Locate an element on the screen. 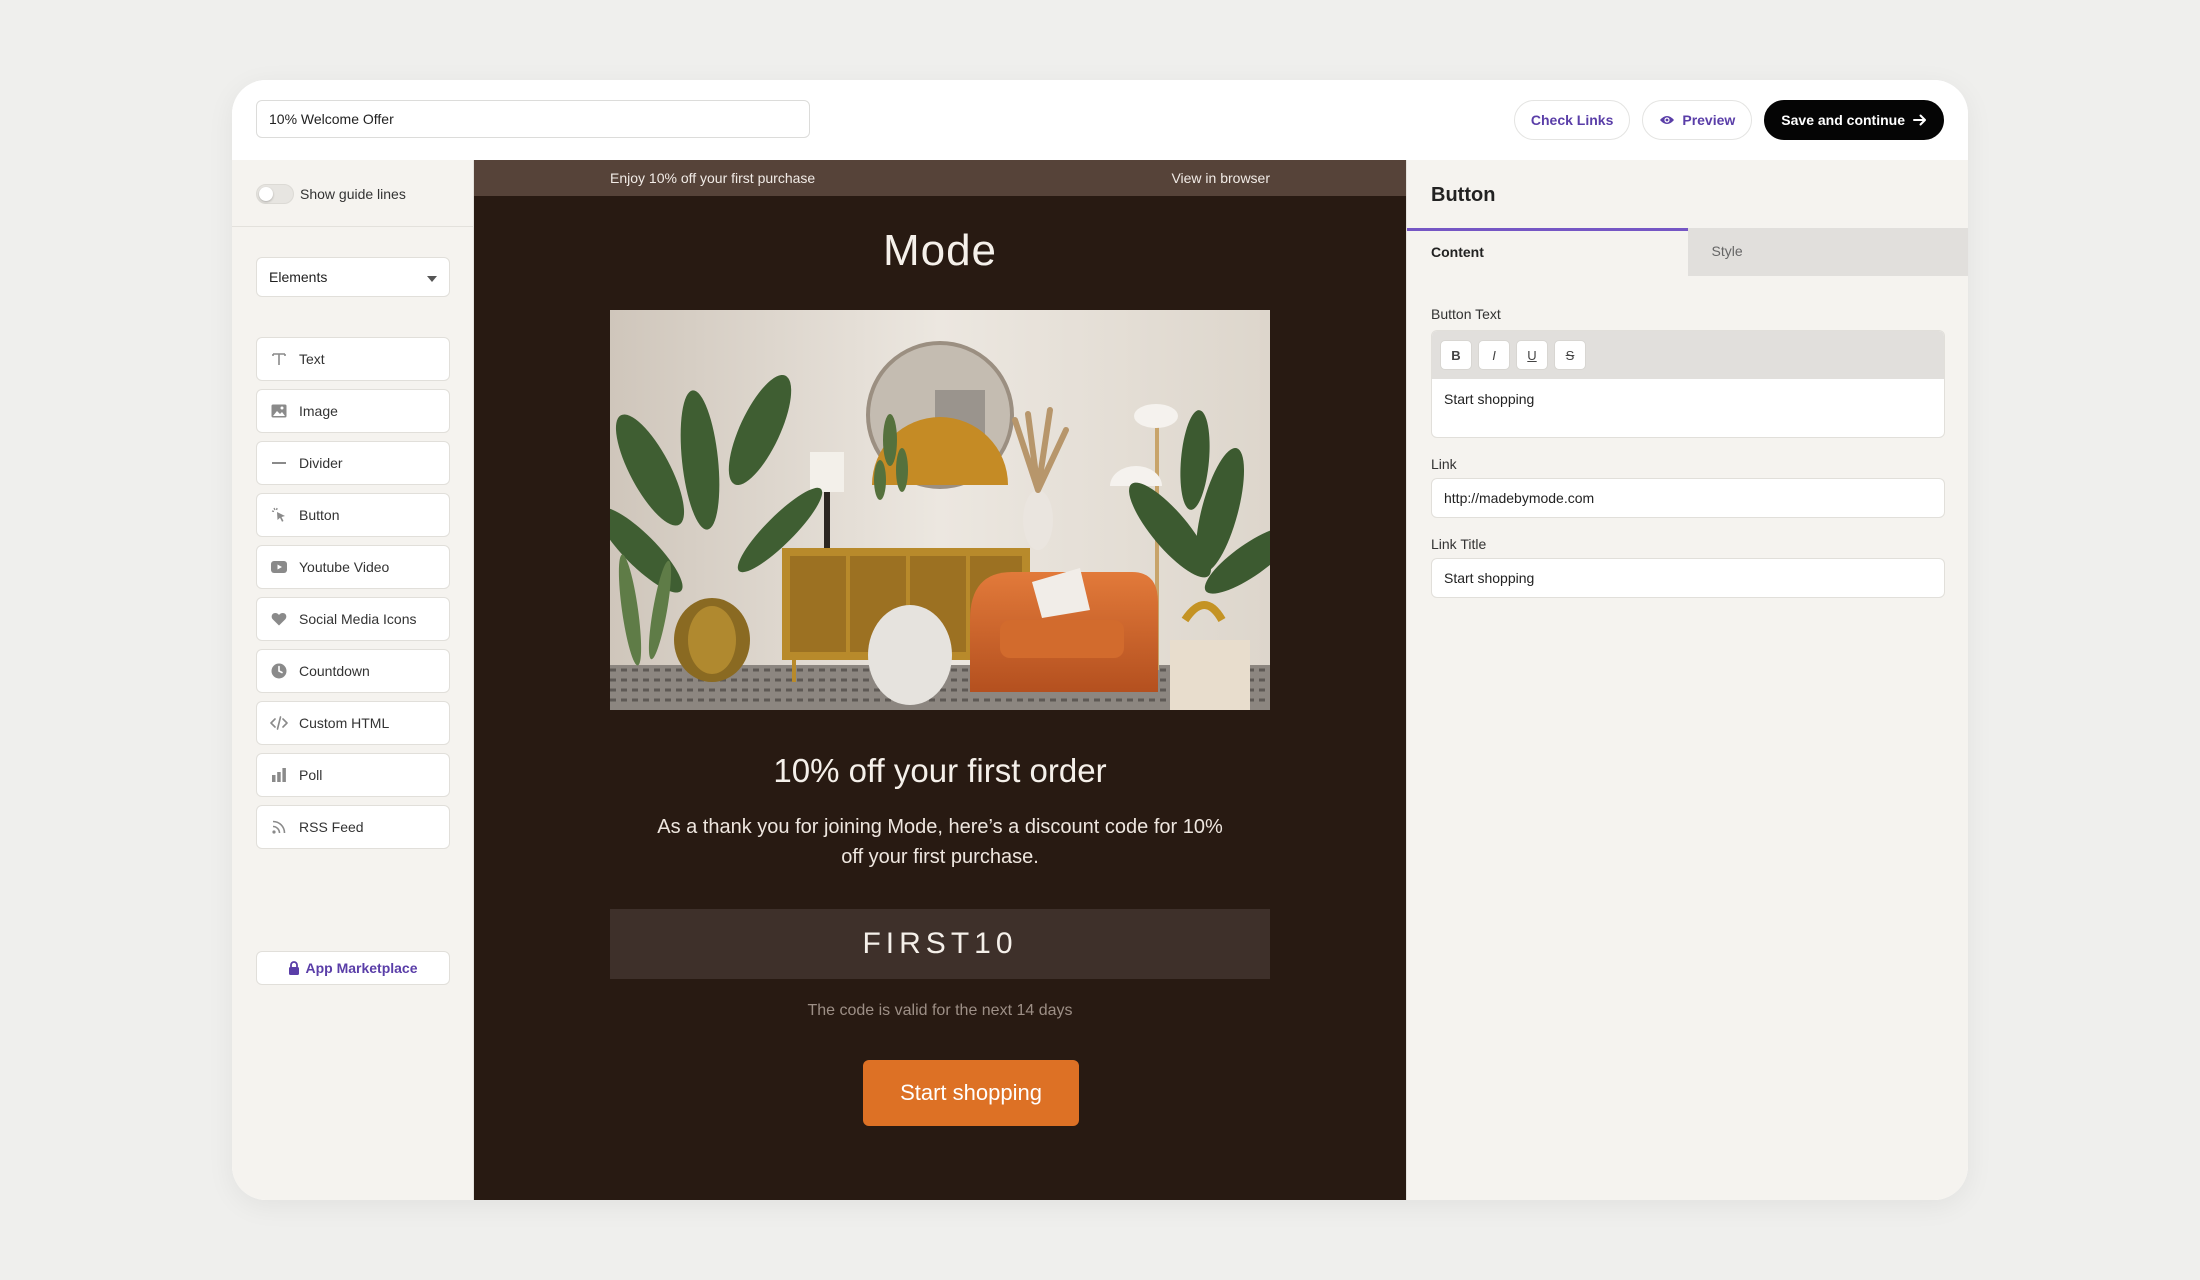  element-poll: Poll is located at coordinates (353, 775).